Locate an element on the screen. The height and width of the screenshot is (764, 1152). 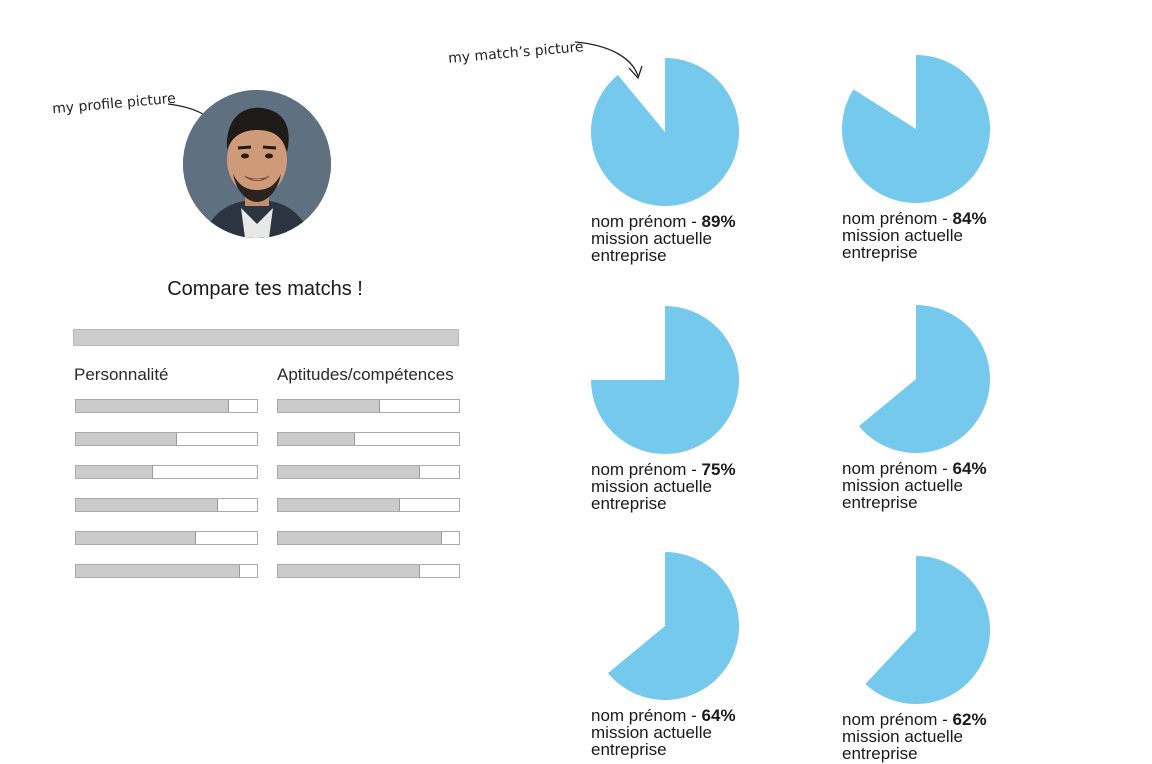
skills-heading: Aptitudes/compétences is located at coordinates (365, 374).